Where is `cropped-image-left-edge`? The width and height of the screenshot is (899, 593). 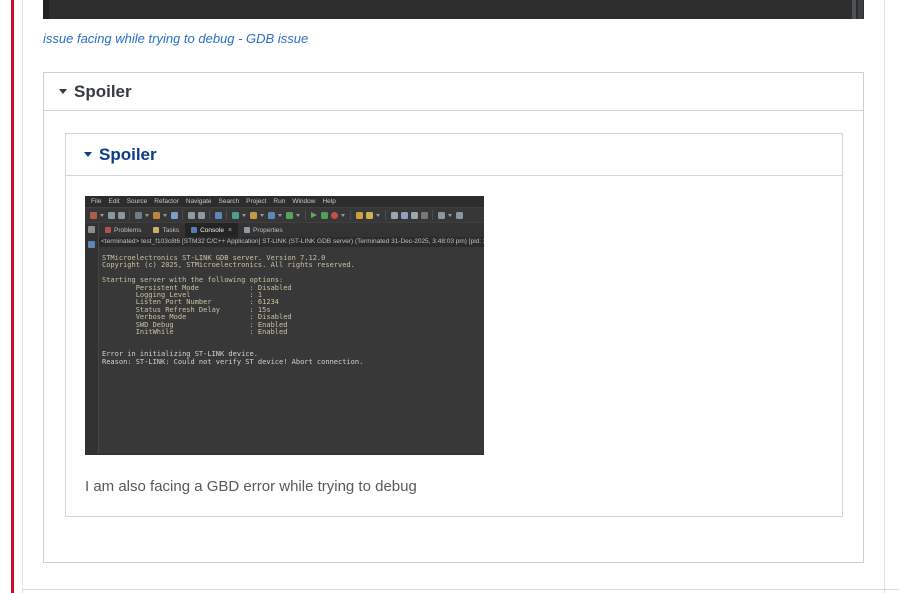 cropped-image-left-edge is located at coordinates (46, 9).